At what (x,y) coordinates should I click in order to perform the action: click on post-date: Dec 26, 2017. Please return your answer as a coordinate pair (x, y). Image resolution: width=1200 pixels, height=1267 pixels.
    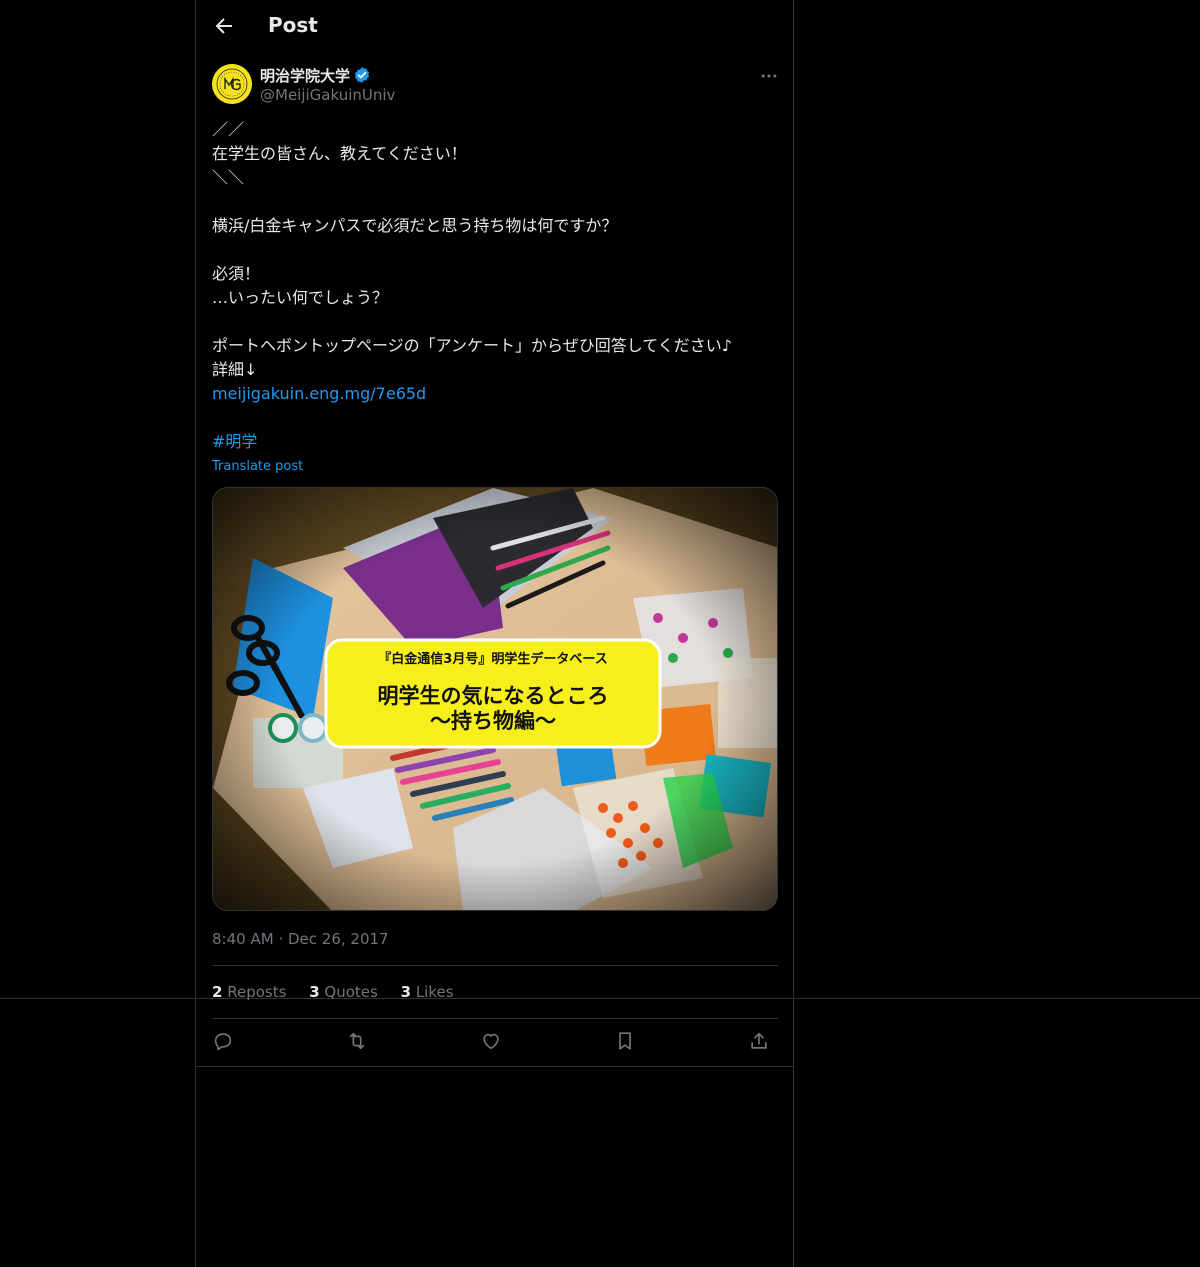
    Looking at the image, I should click on (338, 939).